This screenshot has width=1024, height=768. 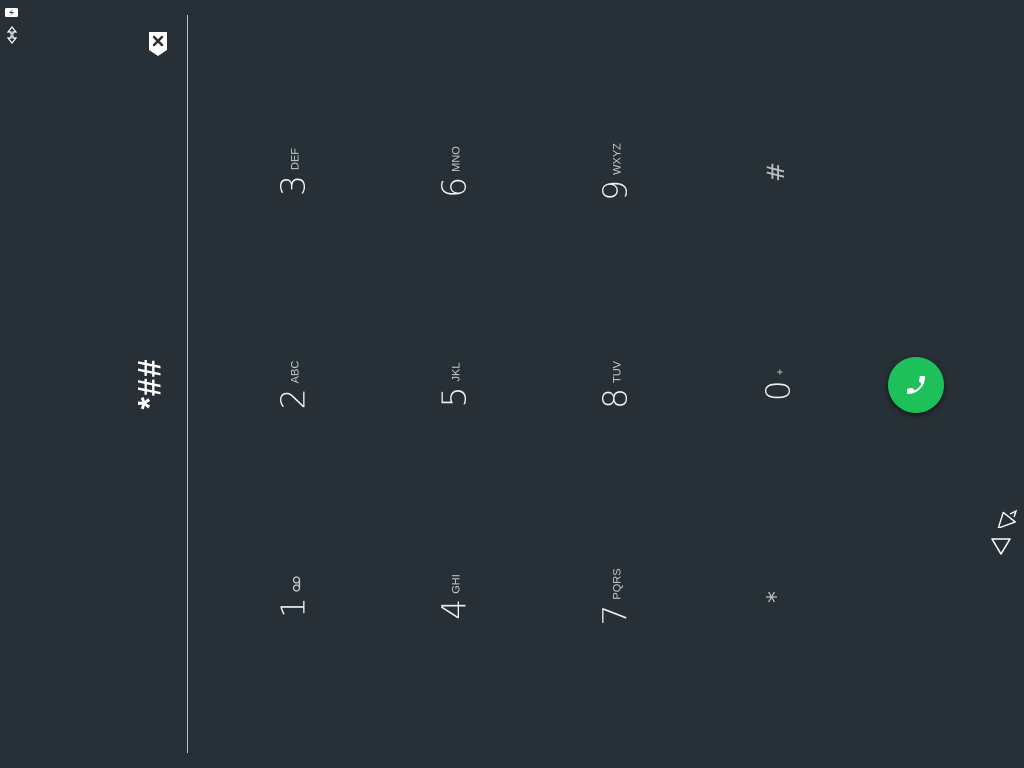 What do you see at coordinates (454, 385) in the screenshot?
I see `key-5: 5 JKL` at bounding box center [454, 385].